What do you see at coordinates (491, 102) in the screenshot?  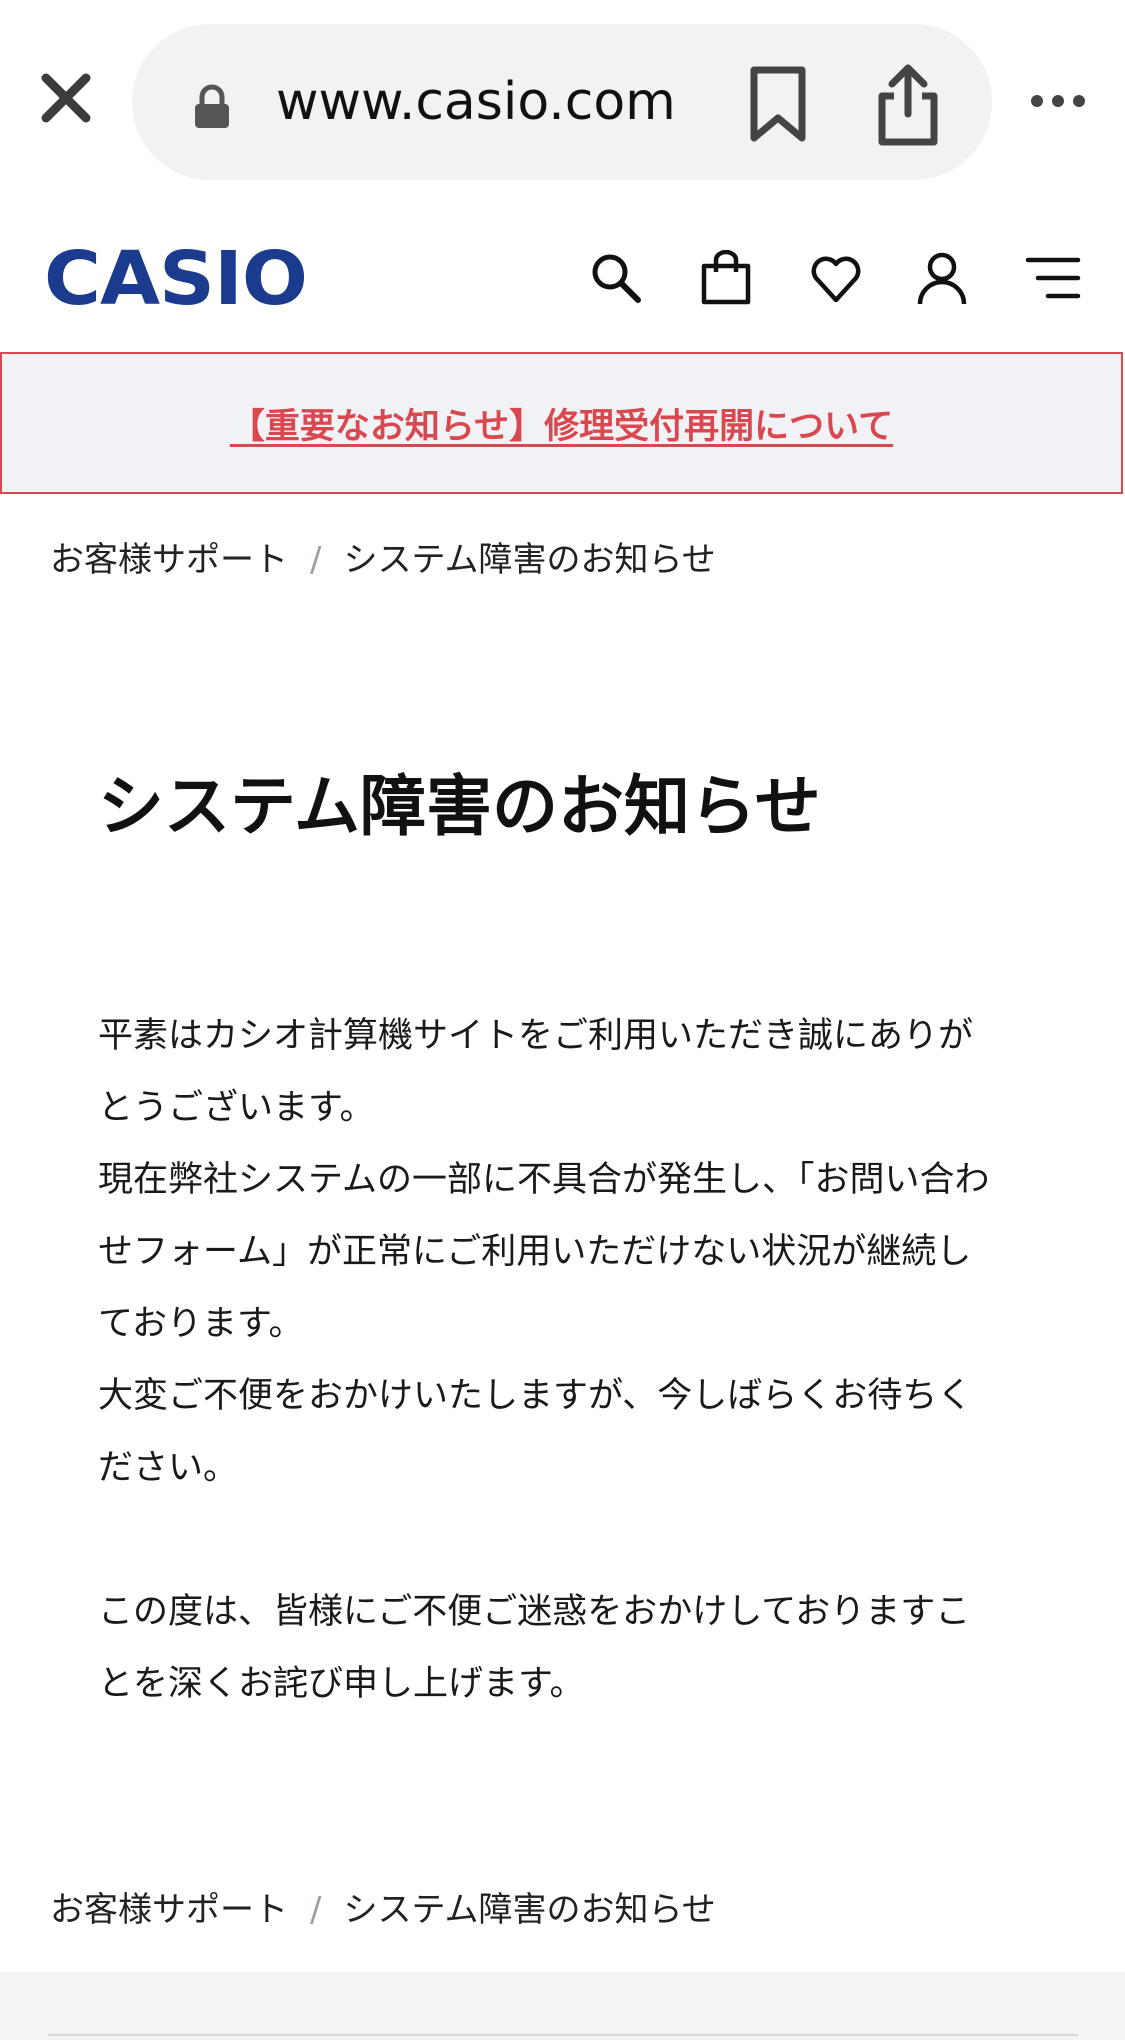 I see `url-text: www.casio.com` at bounding box center [491, 102].